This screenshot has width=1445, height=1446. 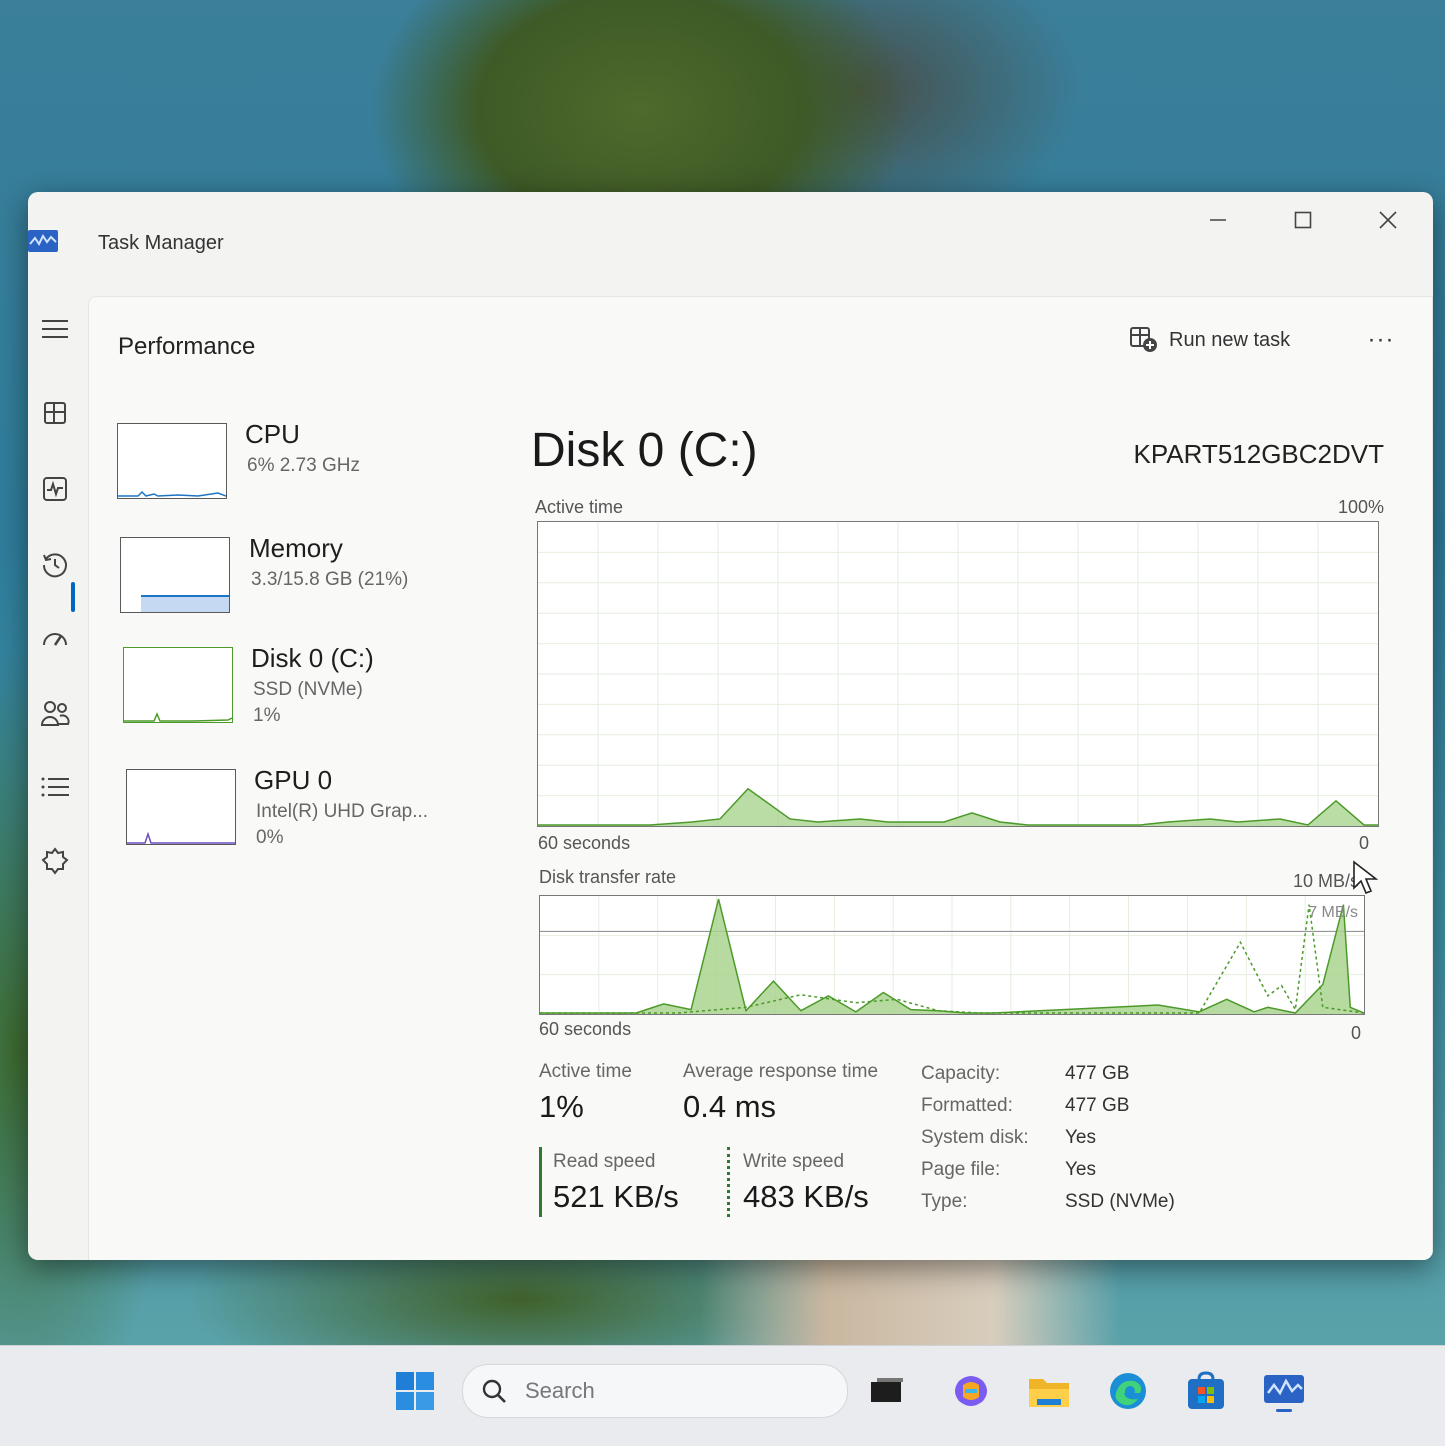 I want to click on task-view-icon, so click(x=887, y=1391).